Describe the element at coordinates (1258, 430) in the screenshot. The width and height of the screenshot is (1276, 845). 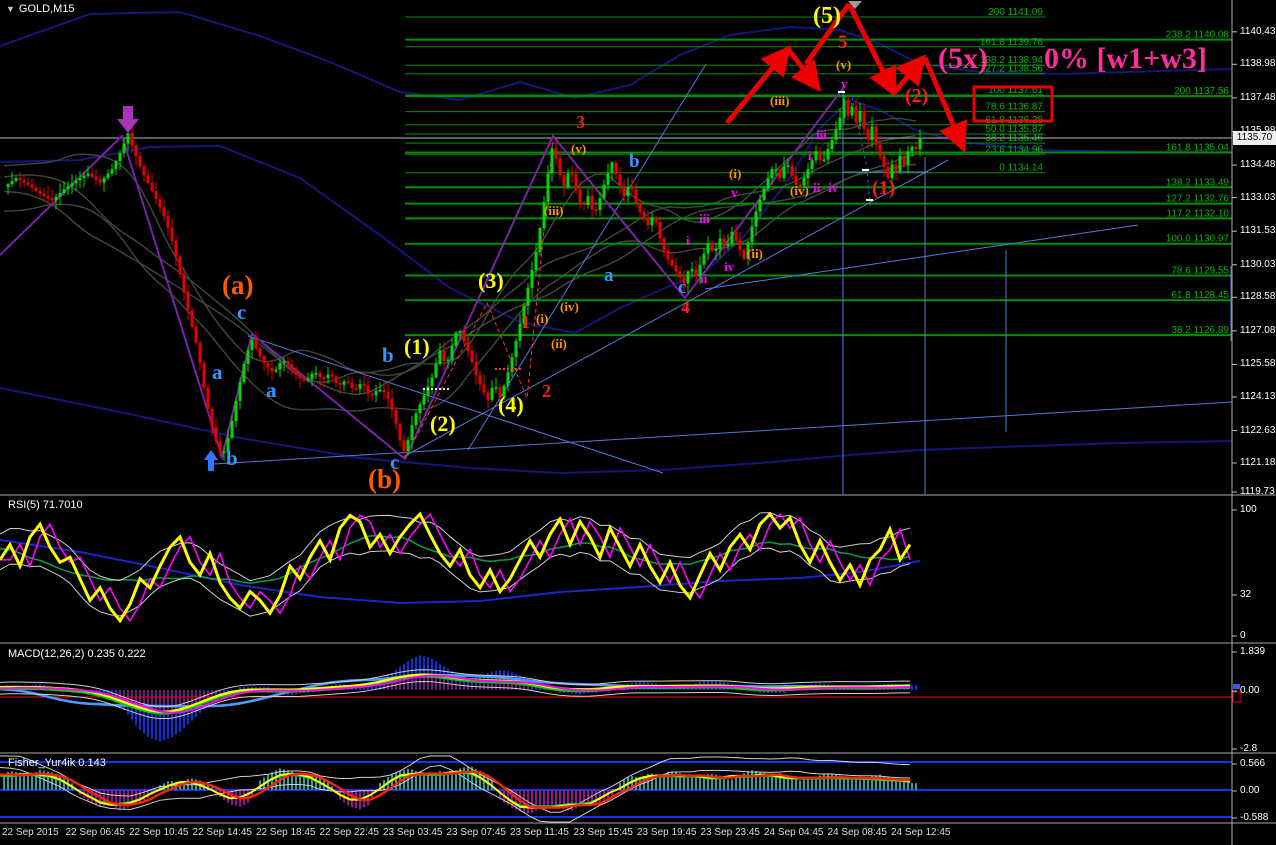
I see `axis-tick-label: 1122.63` at that location.